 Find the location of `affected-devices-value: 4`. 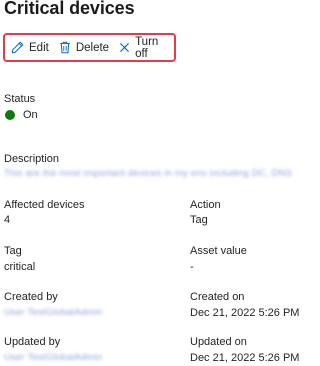

affected-devices-value: 4 is located at coordinates (7, 220).